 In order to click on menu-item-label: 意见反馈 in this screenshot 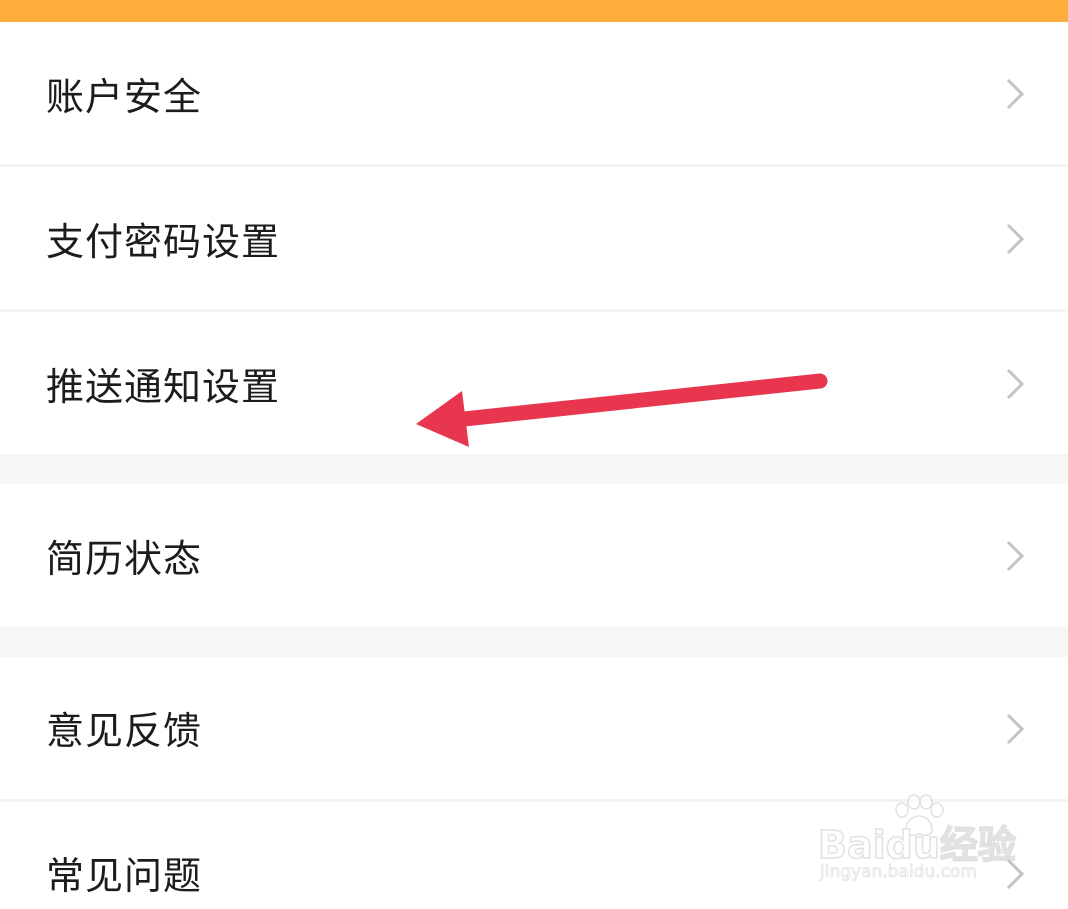, I will do `click(124, 731)`.